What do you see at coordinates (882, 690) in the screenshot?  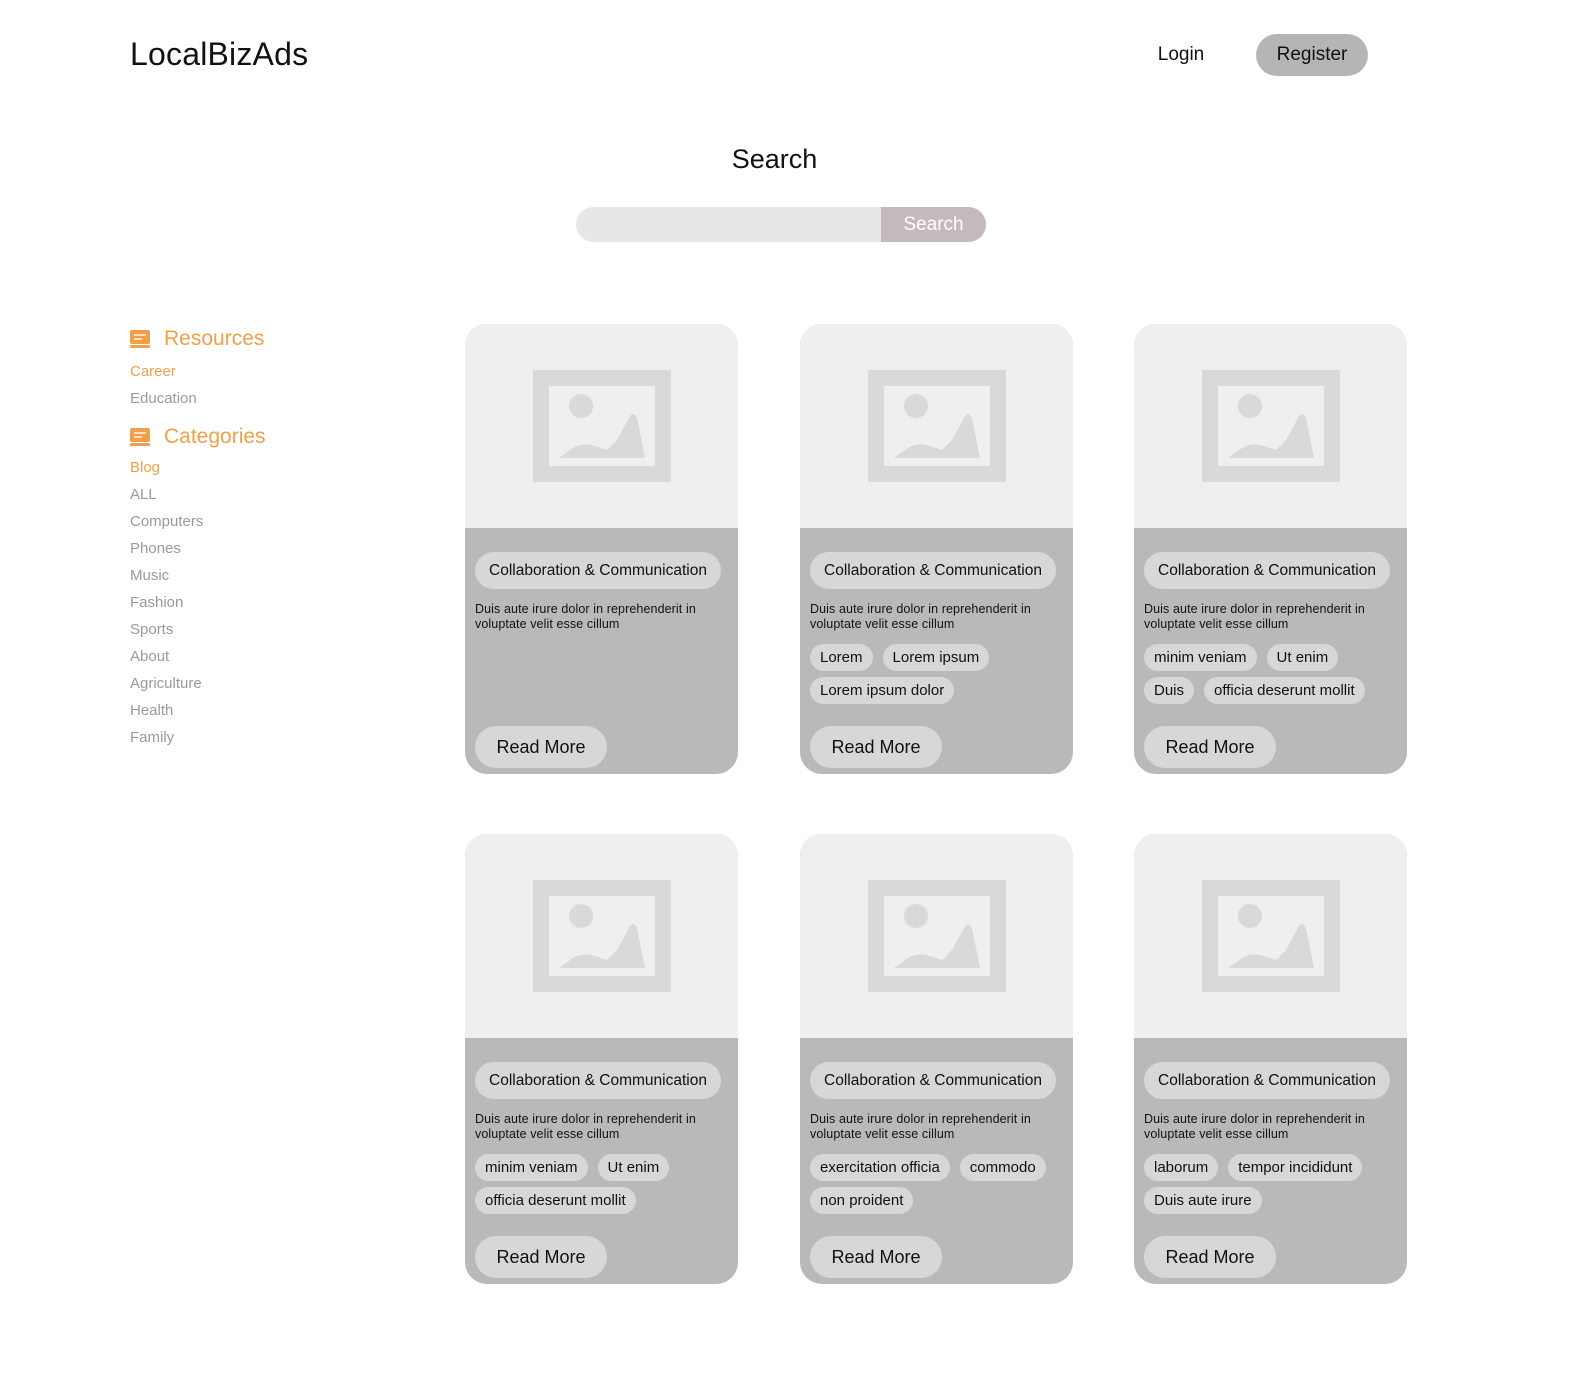 I see `tag-chip: Lorem ipsum dolor` at bounding box center [882, 690].